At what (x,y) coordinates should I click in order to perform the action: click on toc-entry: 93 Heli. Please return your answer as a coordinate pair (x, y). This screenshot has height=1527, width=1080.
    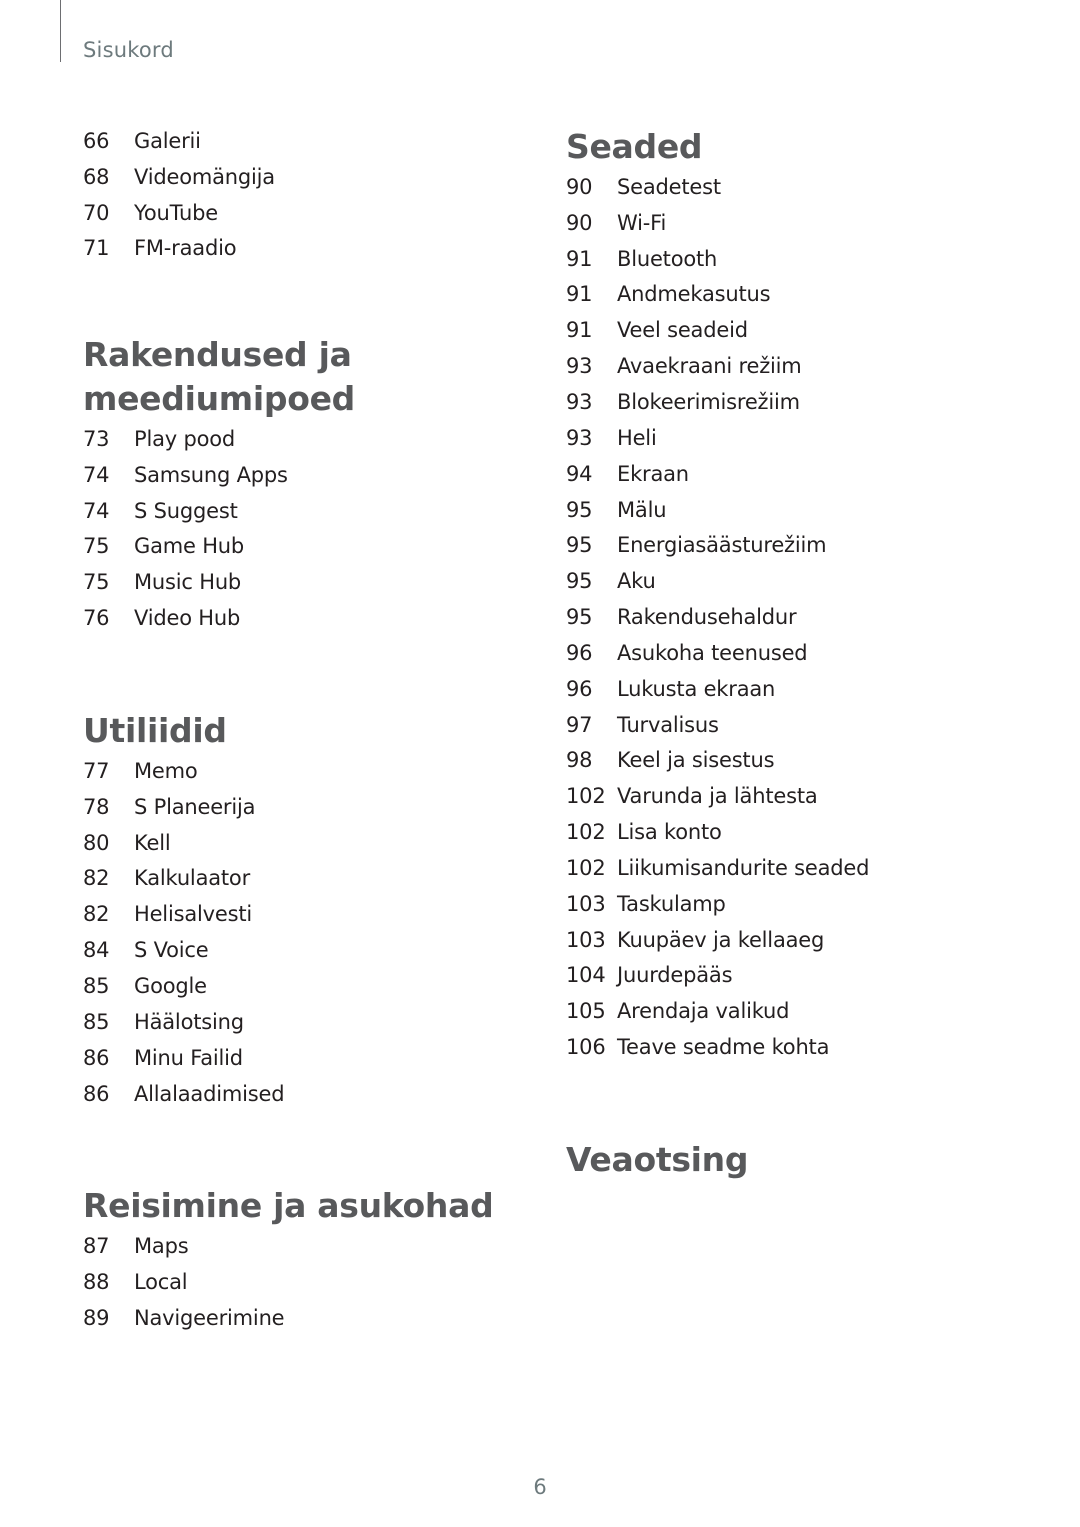
    Looking at the image, I should click on (796, 438).